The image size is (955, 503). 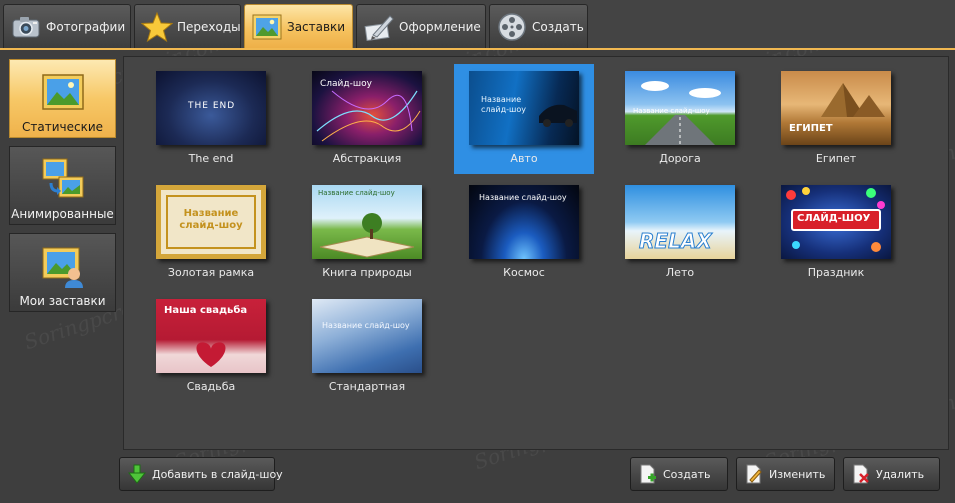 I want to click on tab-photos-label: Фотографии, so click(x=86, y=26).